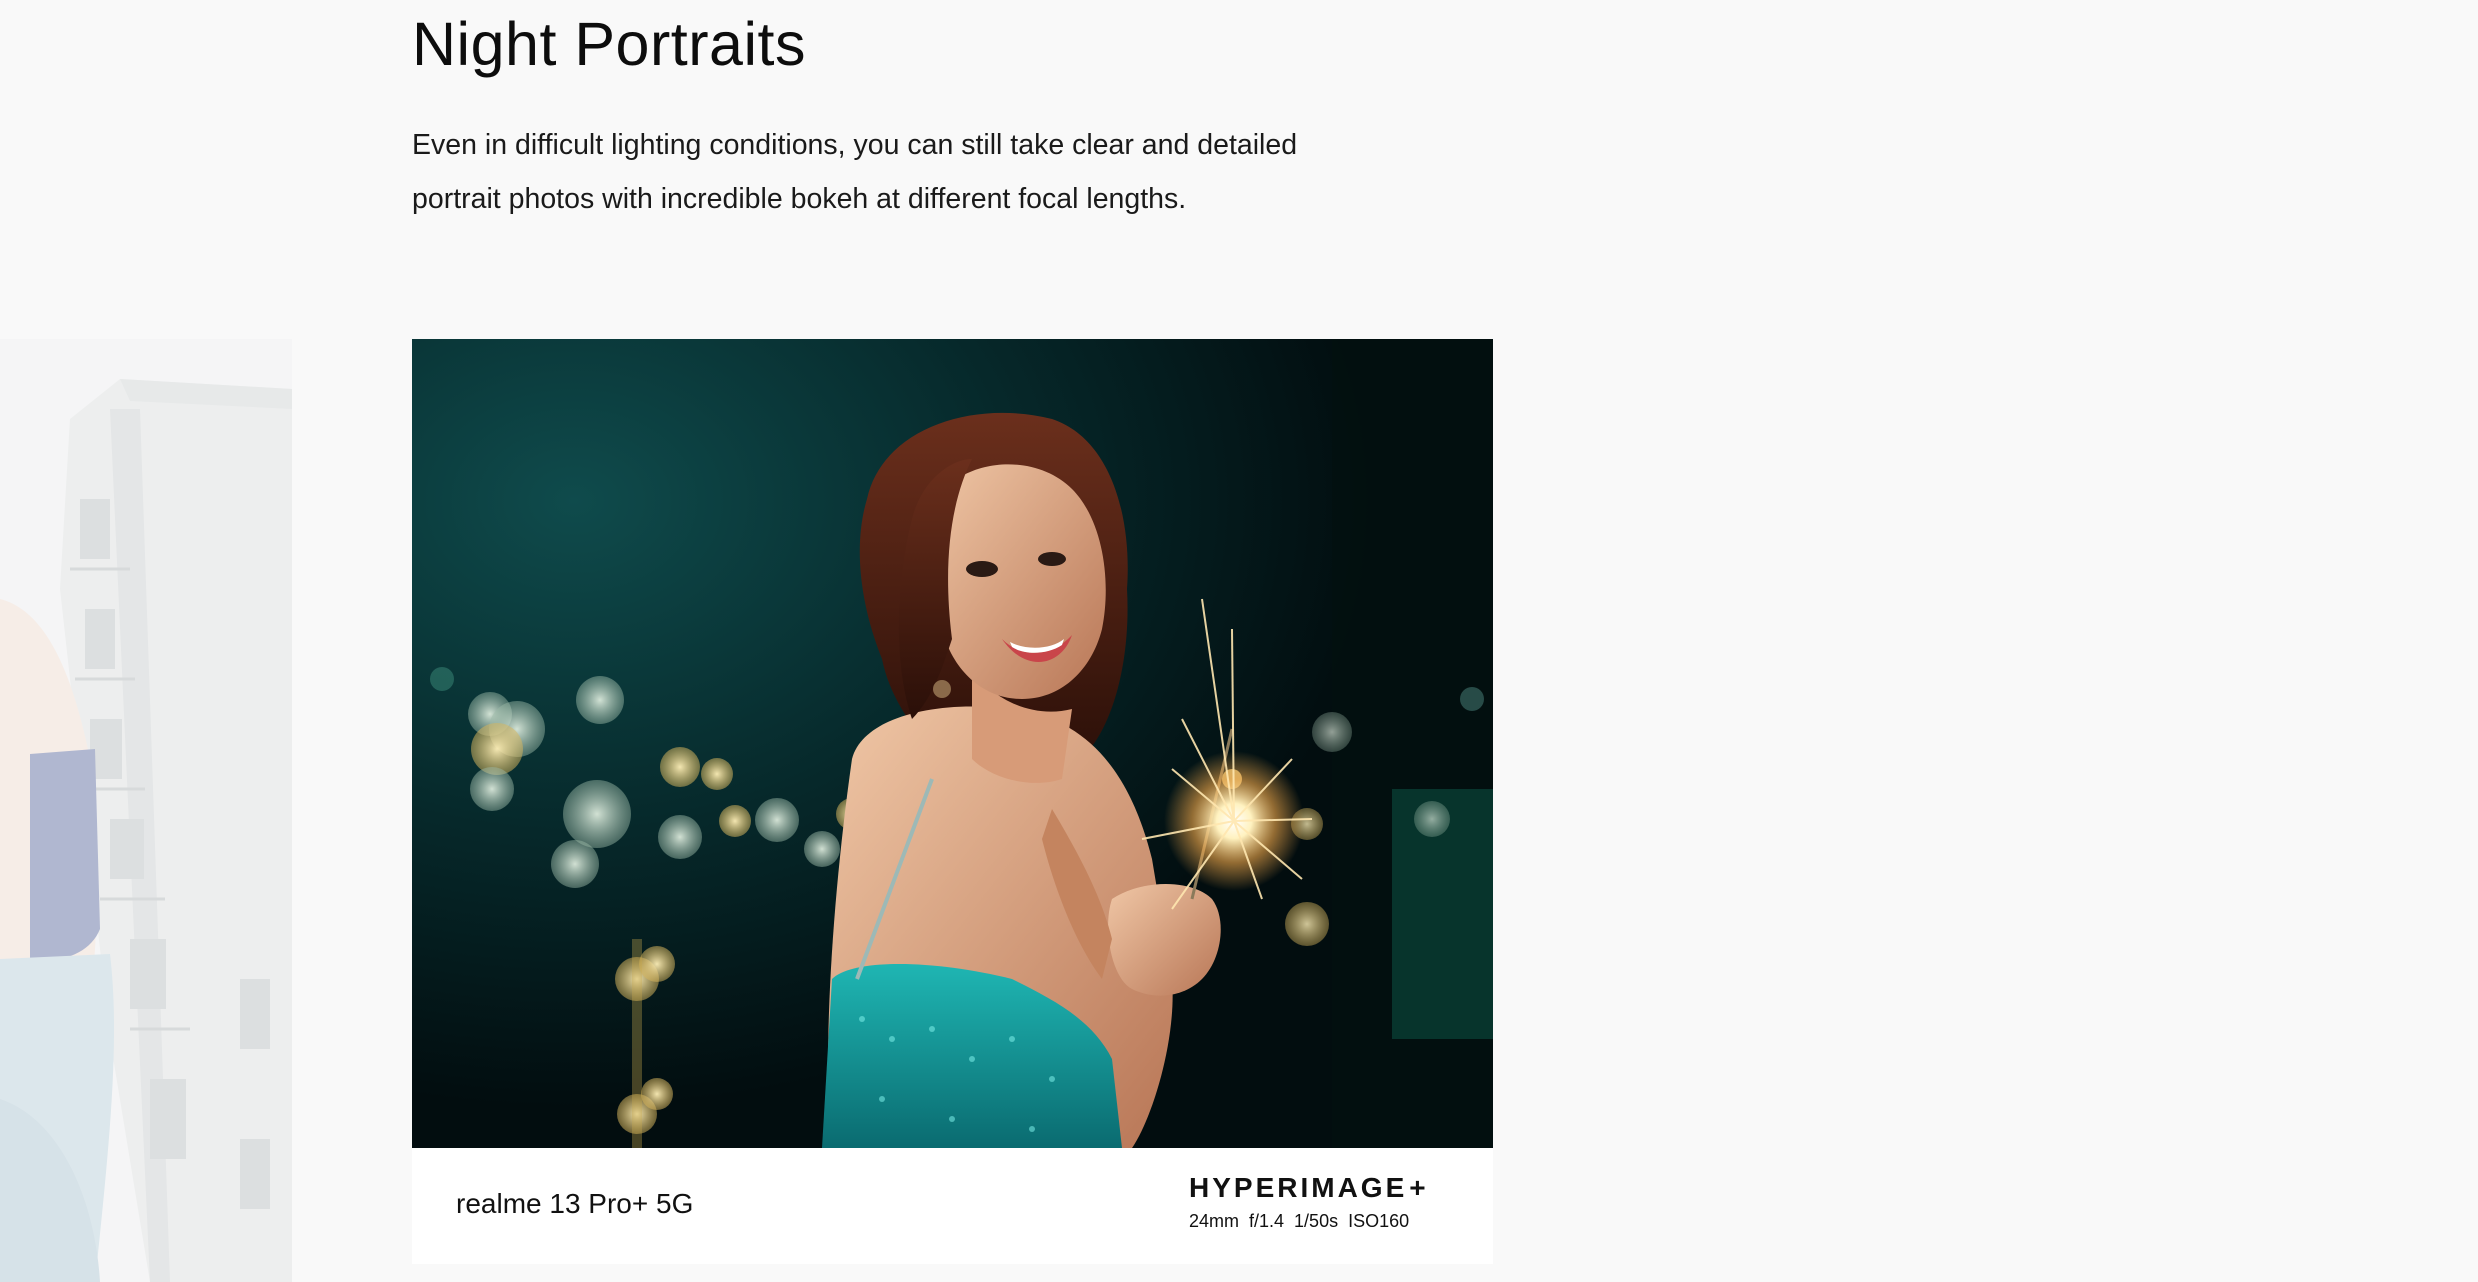  Describe the element at coordinates (1214, 1221) in the screenshot. I see `spec-focal-length: 24mm` at that location.